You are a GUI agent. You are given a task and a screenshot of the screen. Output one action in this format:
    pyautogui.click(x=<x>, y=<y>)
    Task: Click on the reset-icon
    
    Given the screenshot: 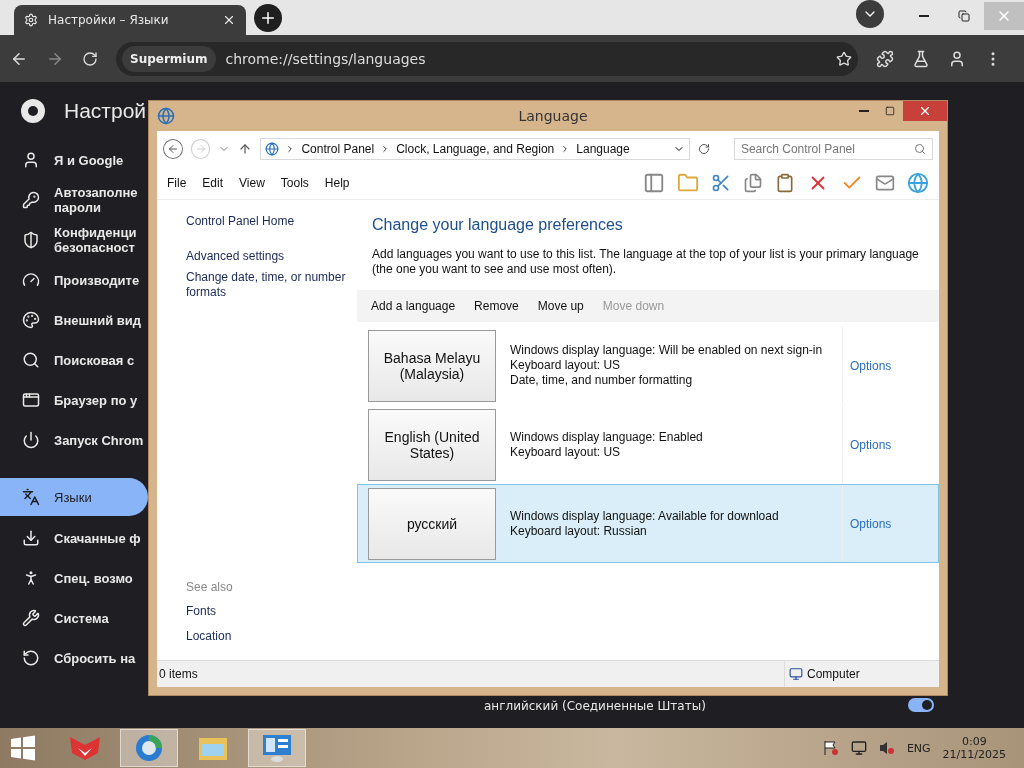 What is the action you would take?
    pyautogui.click(x=31, y=658)
    